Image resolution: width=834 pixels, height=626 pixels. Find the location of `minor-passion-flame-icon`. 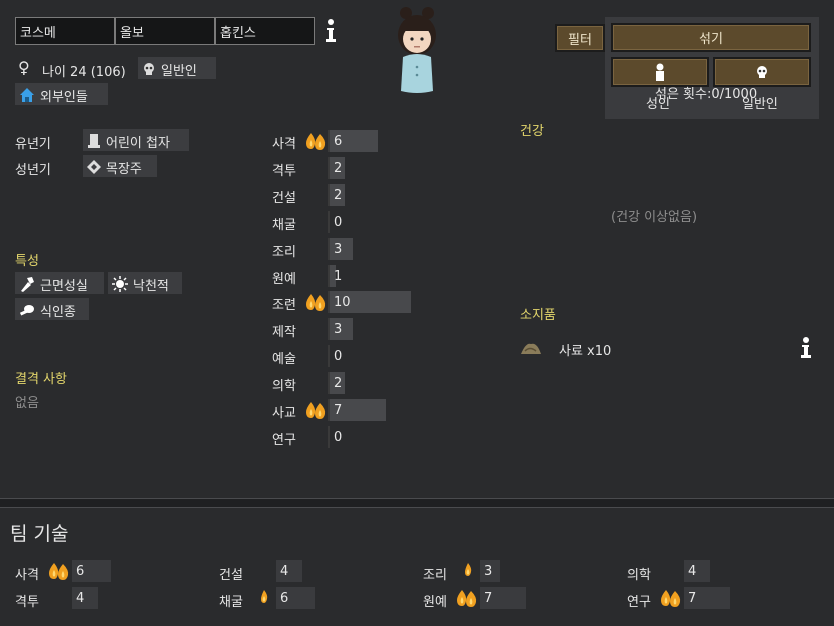

minor-passion-flame-icon is located at coordinates (264, 596).